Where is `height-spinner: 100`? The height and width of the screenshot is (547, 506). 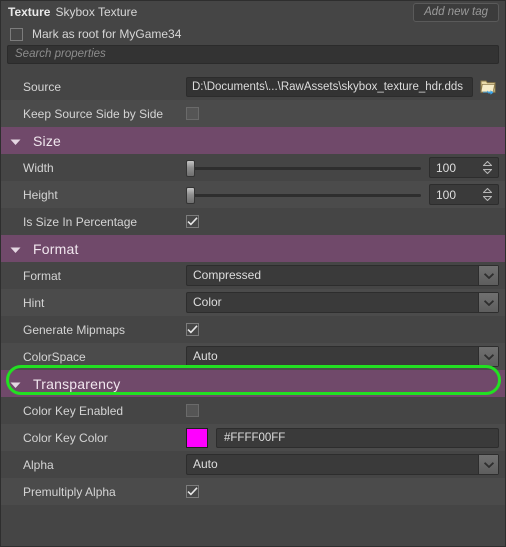
height-spinner: 100 is located at coordinates (464, 194).